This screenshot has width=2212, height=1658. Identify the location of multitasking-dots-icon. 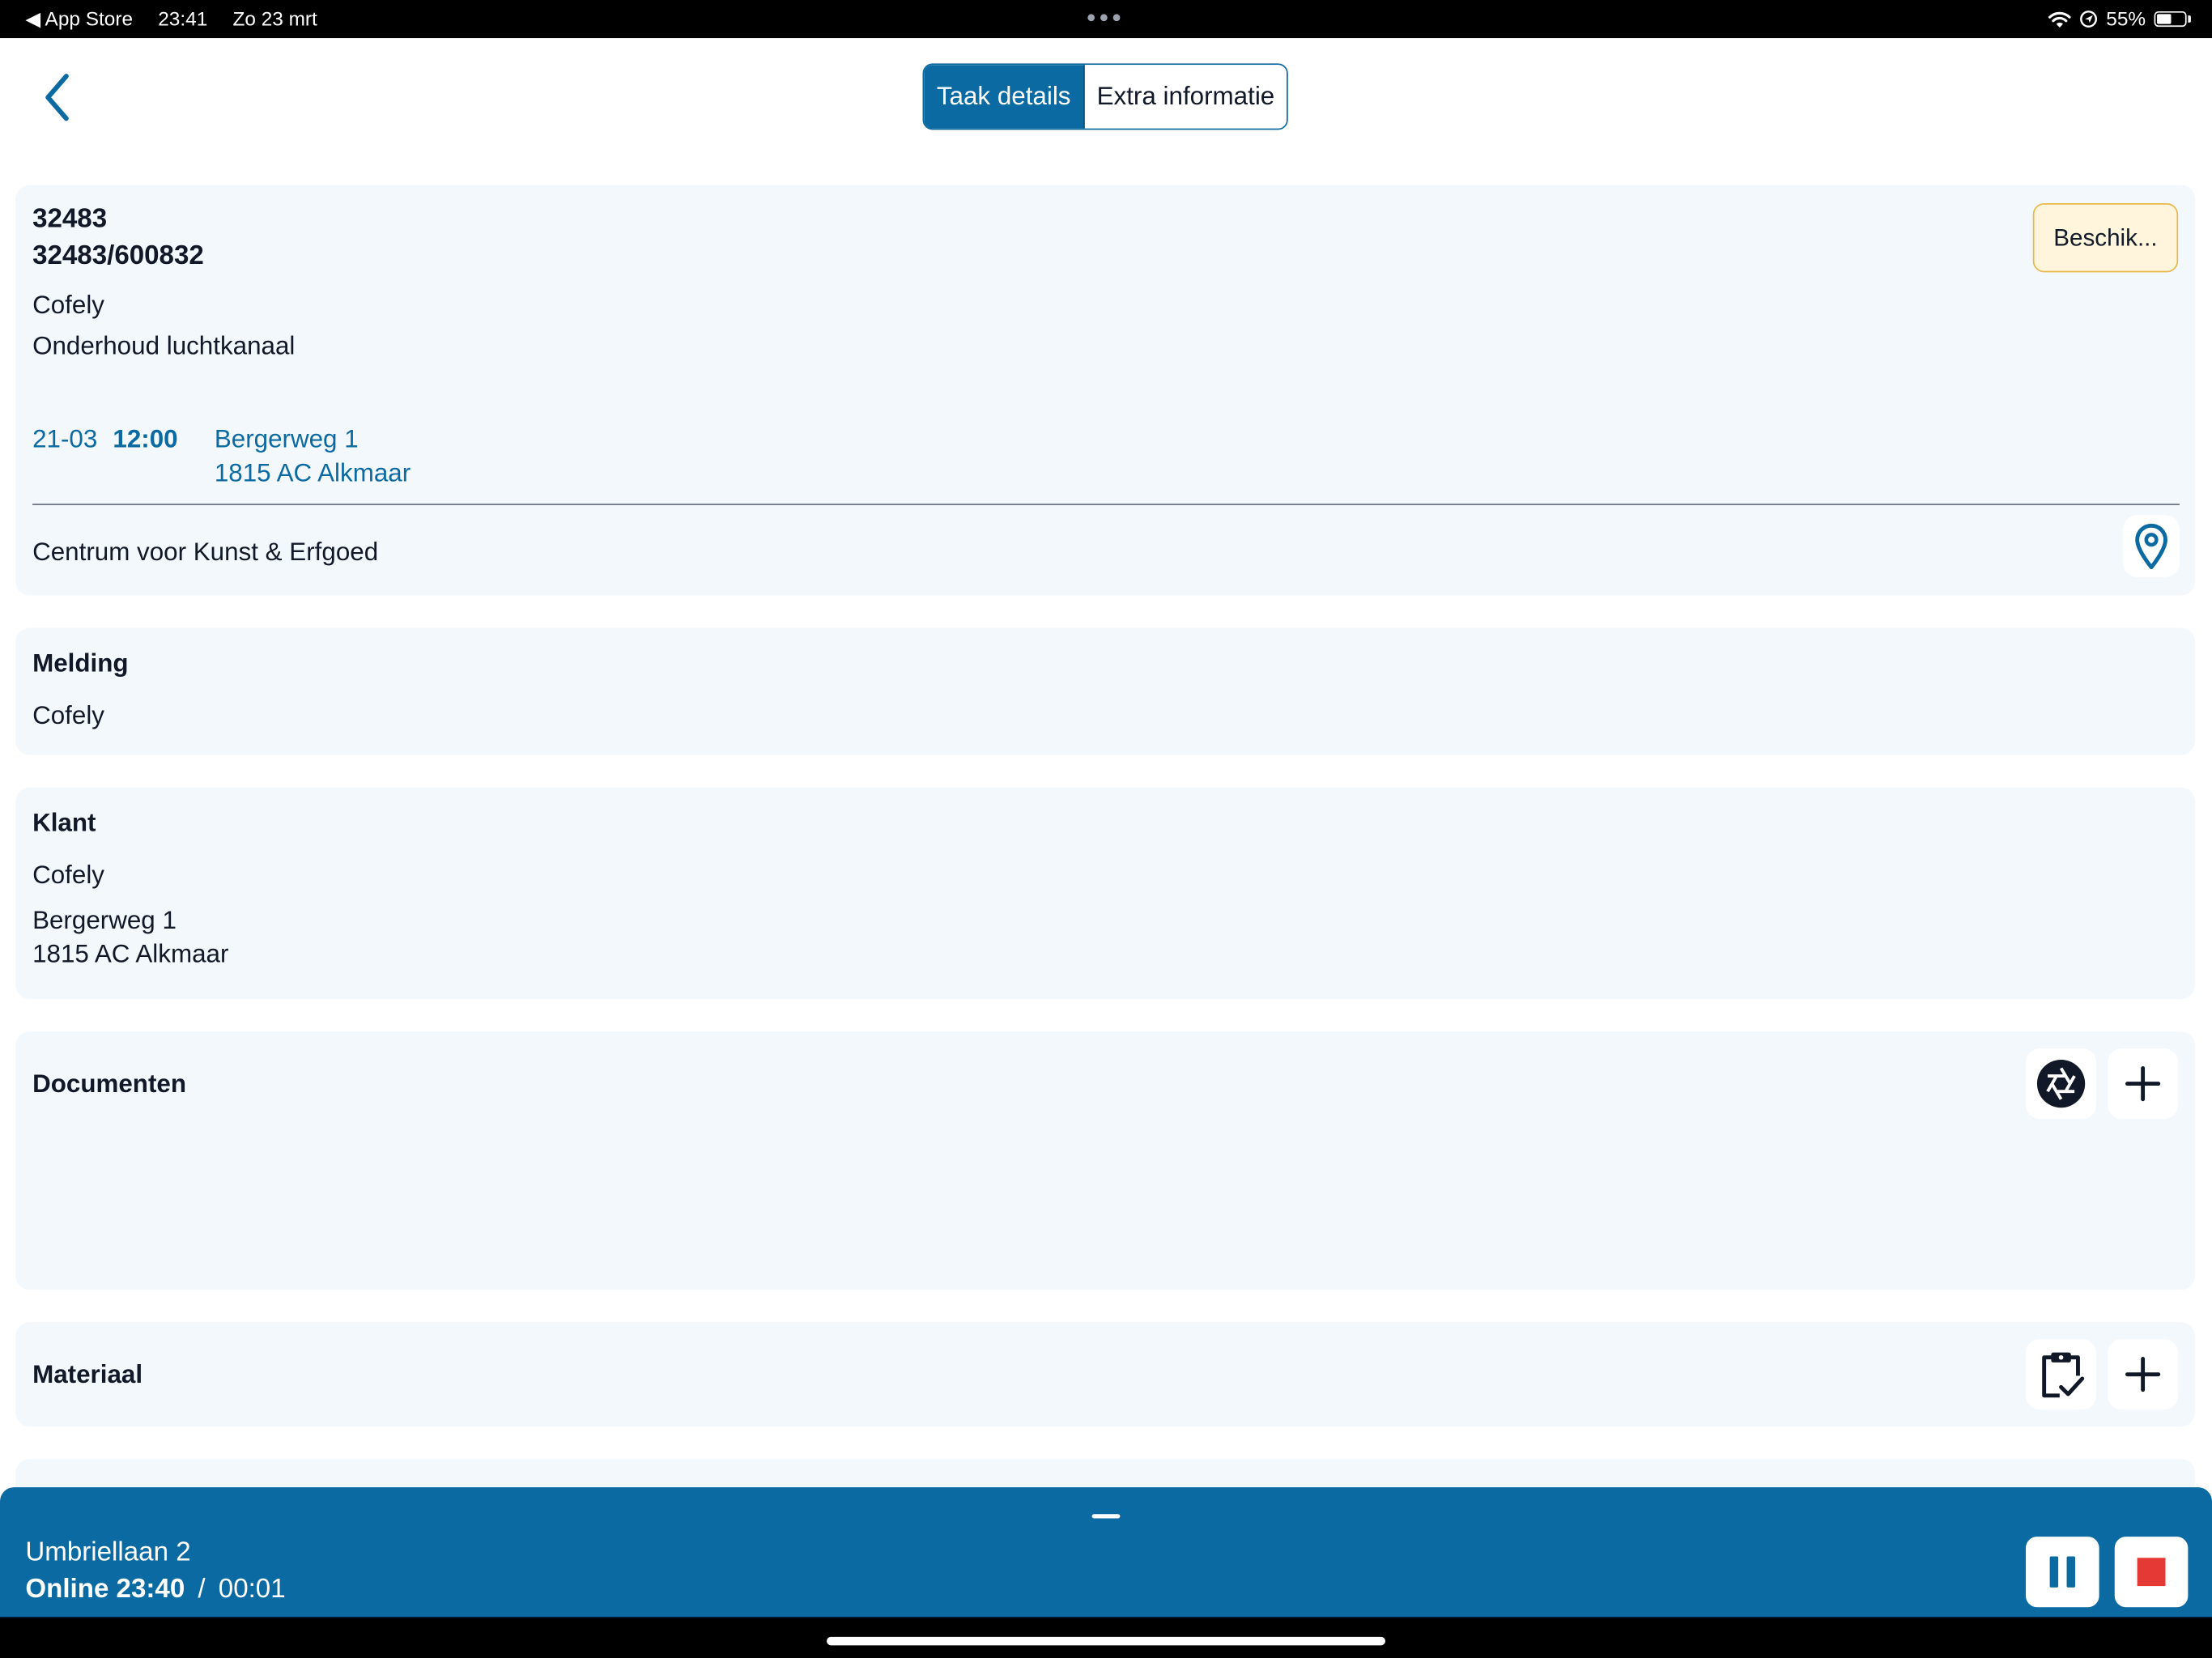
(1104, 18).